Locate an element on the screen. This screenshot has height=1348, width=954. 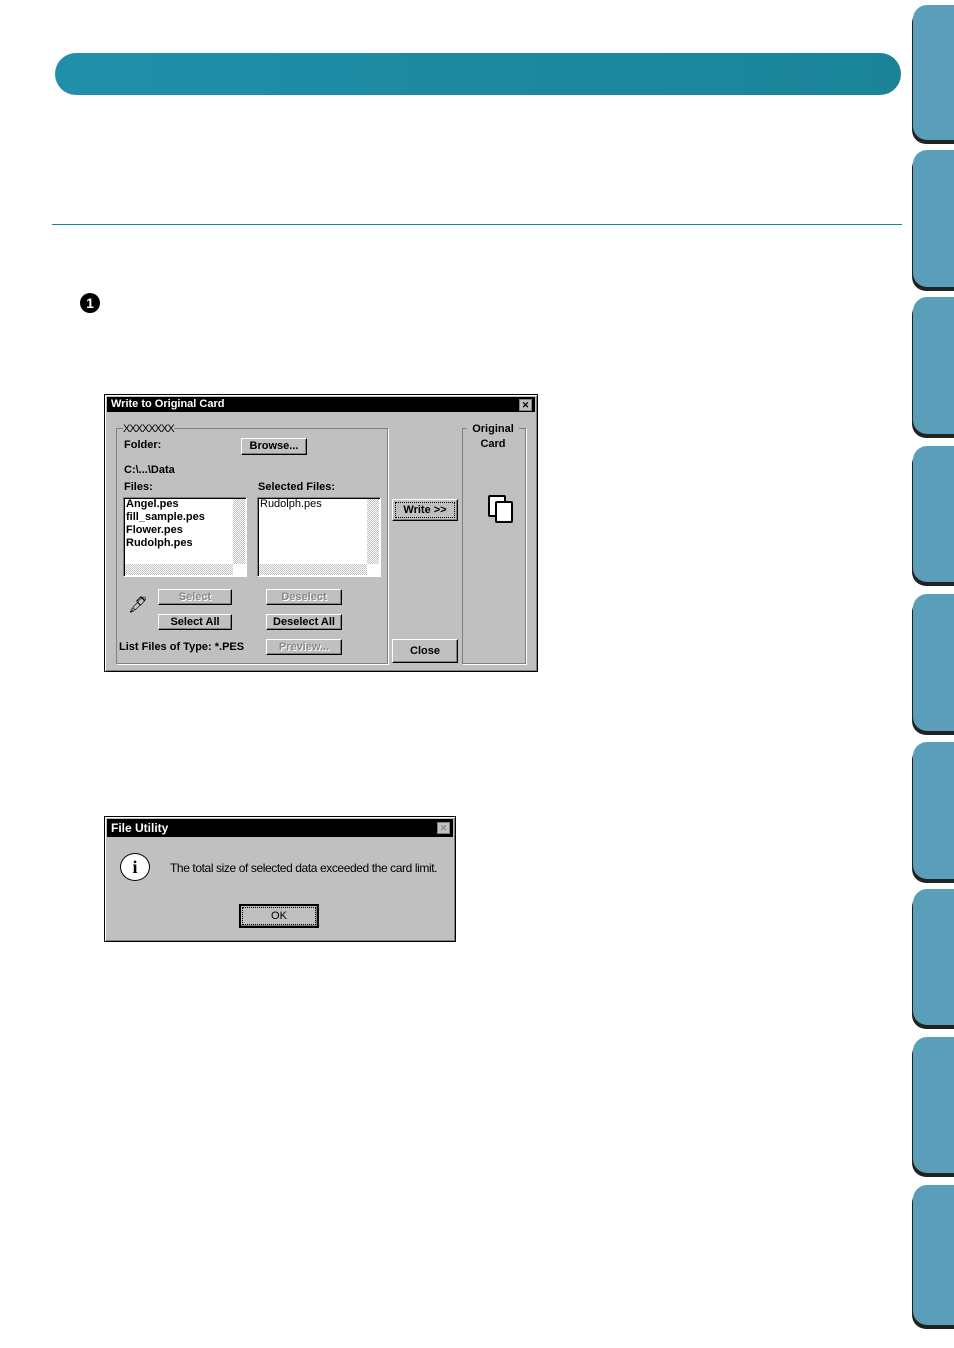
deselect-all-button: Deselect All is located at coordinates (304, 622).